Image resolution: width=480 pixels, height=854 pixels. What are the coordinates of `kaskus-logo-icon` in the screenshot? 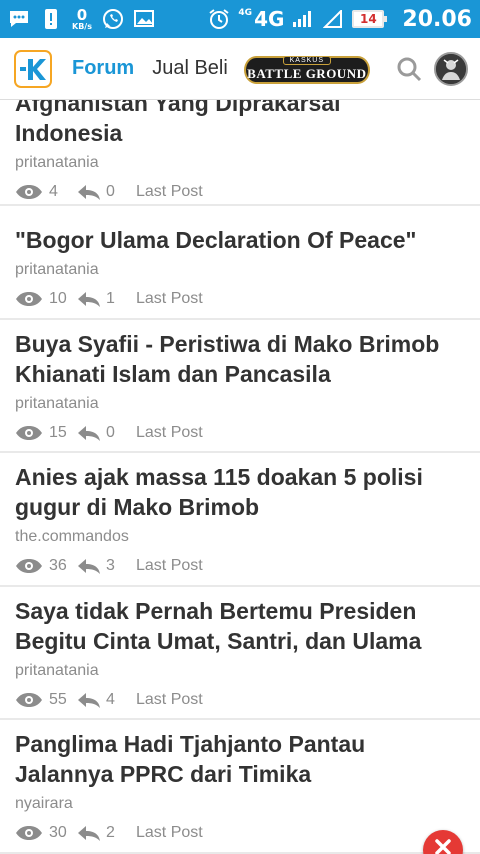 It's located at (33, 68).